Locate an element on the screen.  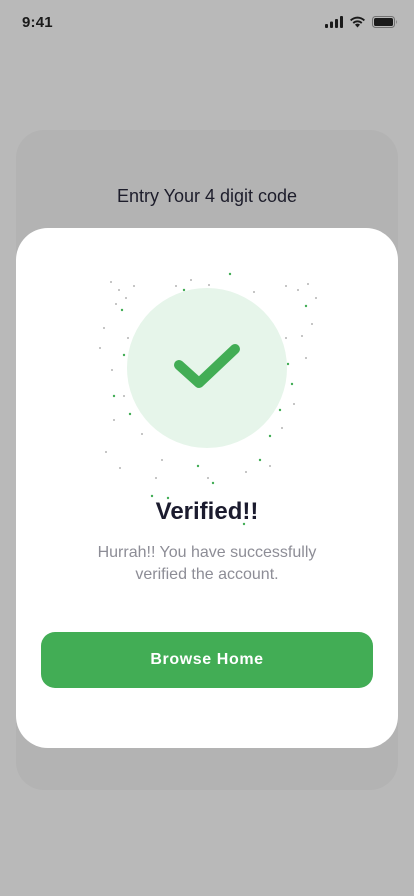
checkmark-icon is located at coordinates (207, 368).